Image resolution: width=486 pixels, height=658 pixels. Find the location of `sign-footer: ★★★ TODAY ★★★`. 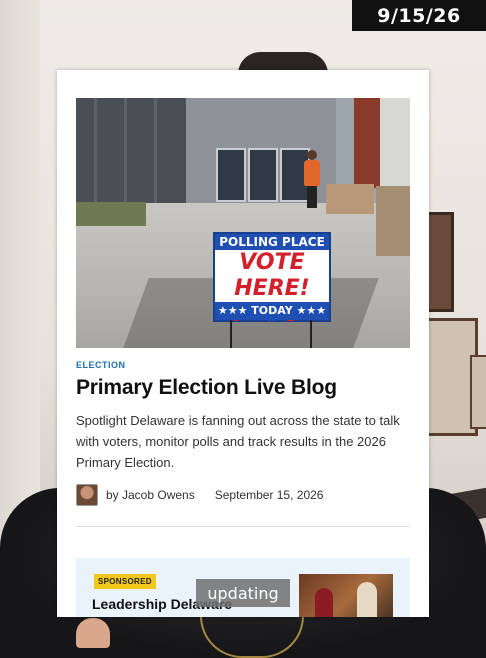

sign-footer: ★★★ TODAY ★★★ is located at coordinates (272, 311).